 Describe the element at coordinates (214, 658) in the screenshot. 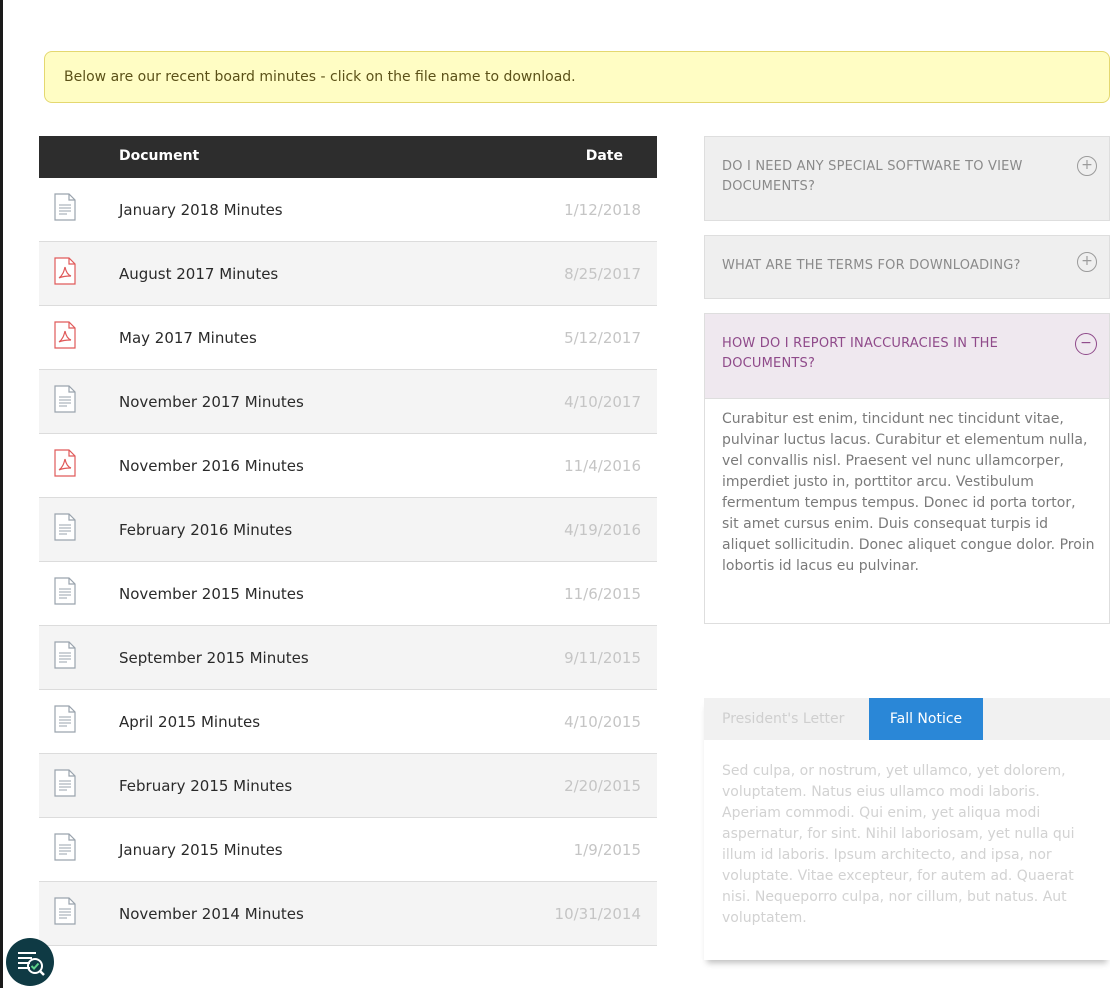

I see `document-name-link: September 2015 Minutes` at that location.